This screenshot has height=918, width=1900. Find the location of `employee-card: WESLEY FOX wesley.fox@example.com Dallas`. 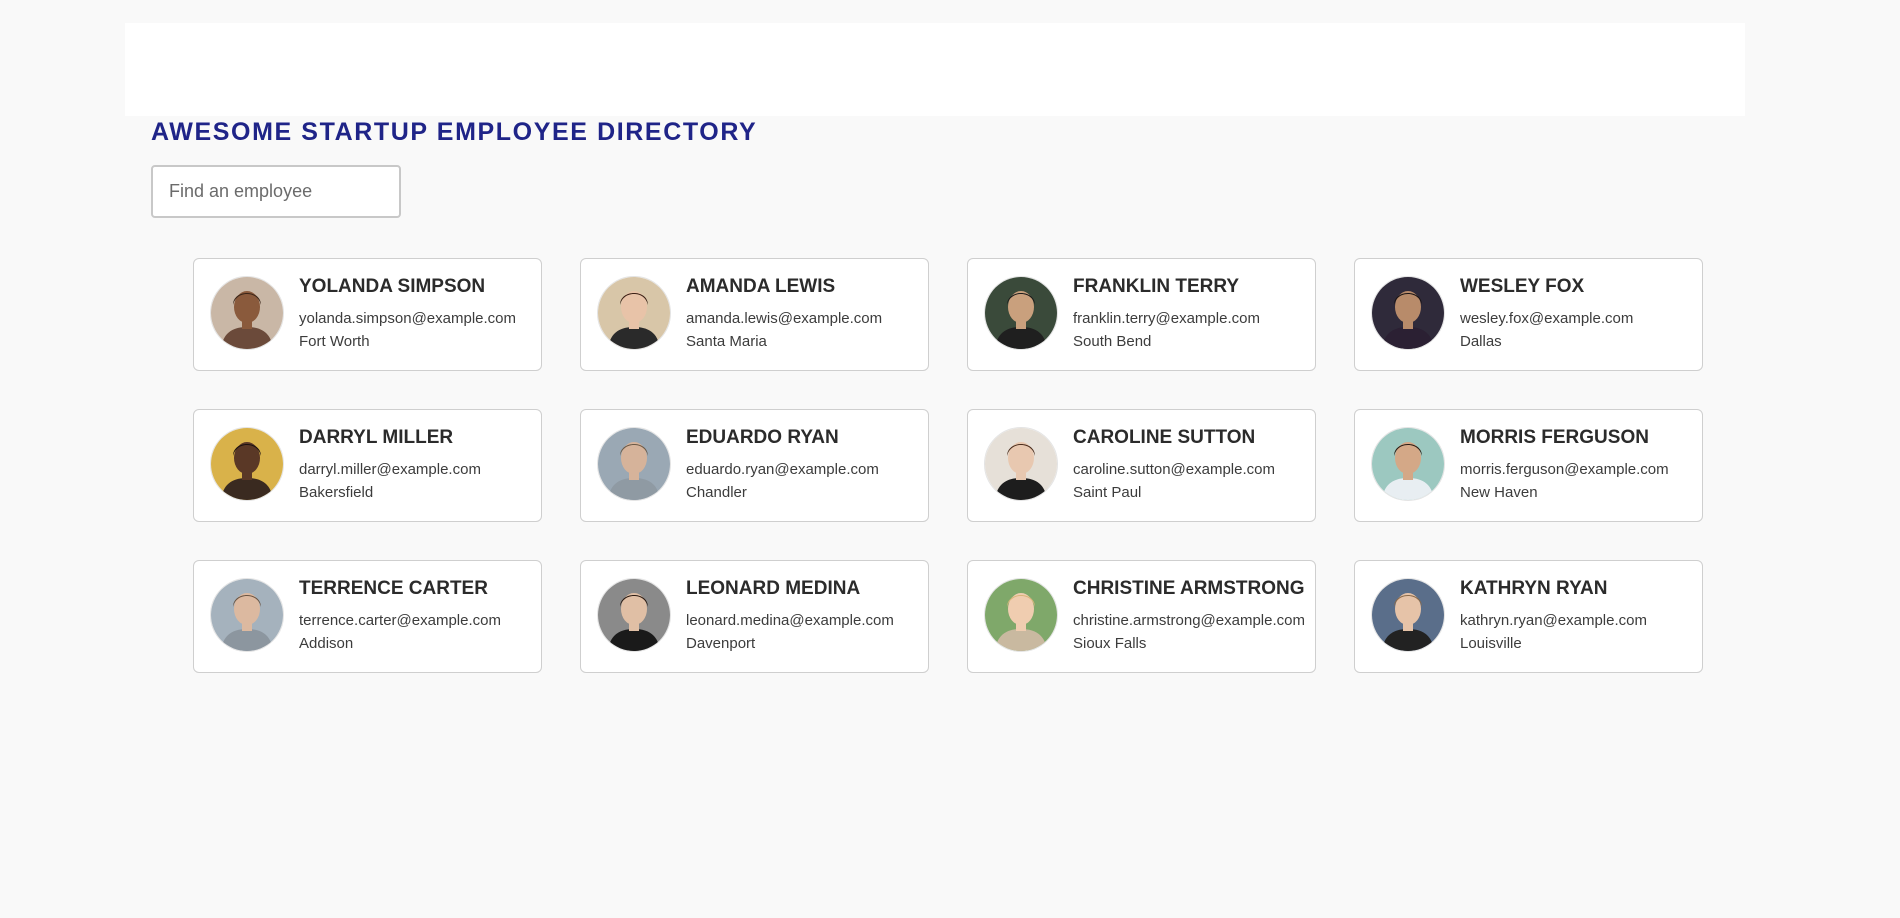

employee-card: WESLEY FOX wesley.fox@example.com Dallas is located at coordinates (1528, 314).